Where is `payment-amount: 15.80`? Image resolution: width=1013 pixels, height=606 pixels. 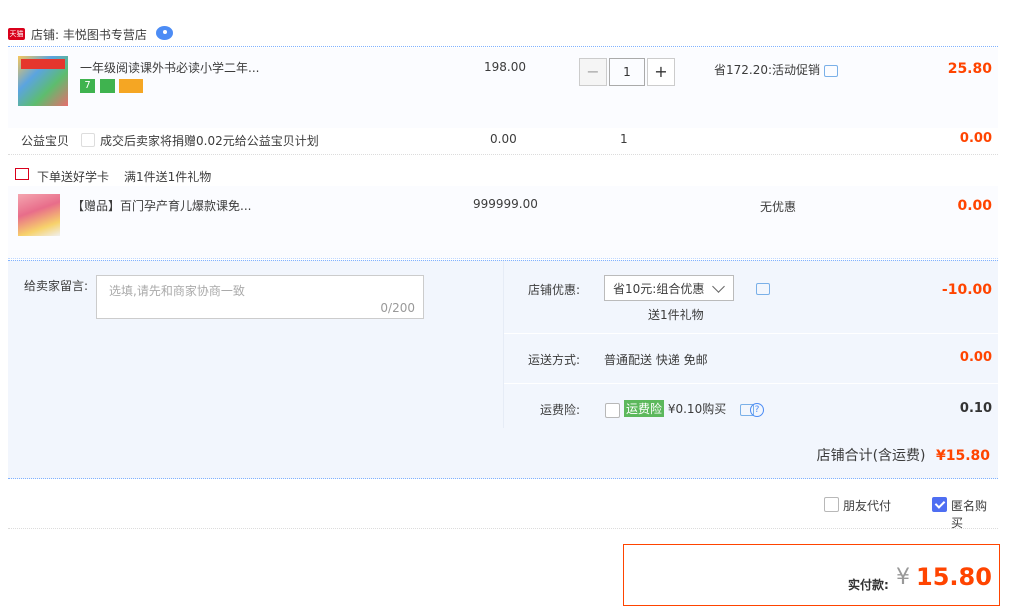 payment-amount: 15.80 is located at coordinates (954, 577).